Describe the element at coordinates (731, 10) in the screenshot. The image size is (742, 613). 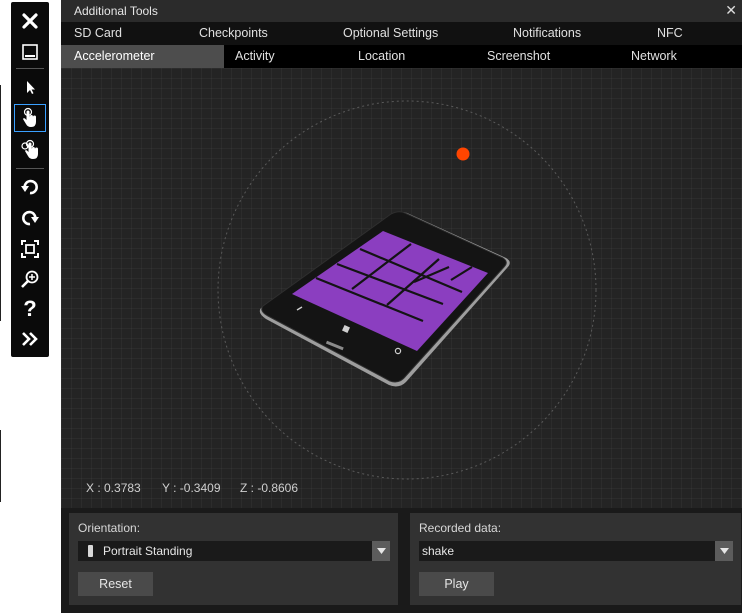
I see `close-icon: ✕` at that location.